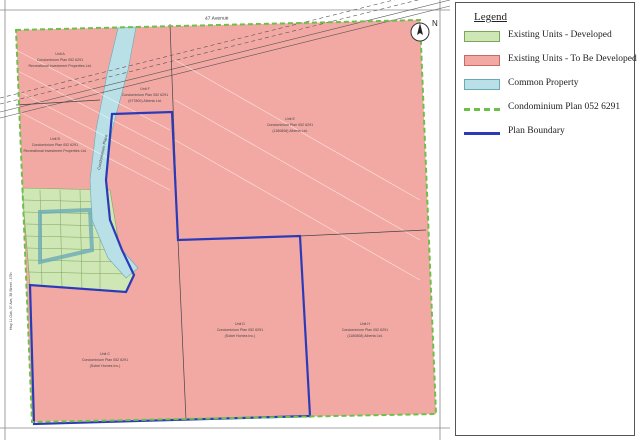  I want to click on legend-item-to-be-developed: Existing Units - To Be Developed, so click(550, 61).